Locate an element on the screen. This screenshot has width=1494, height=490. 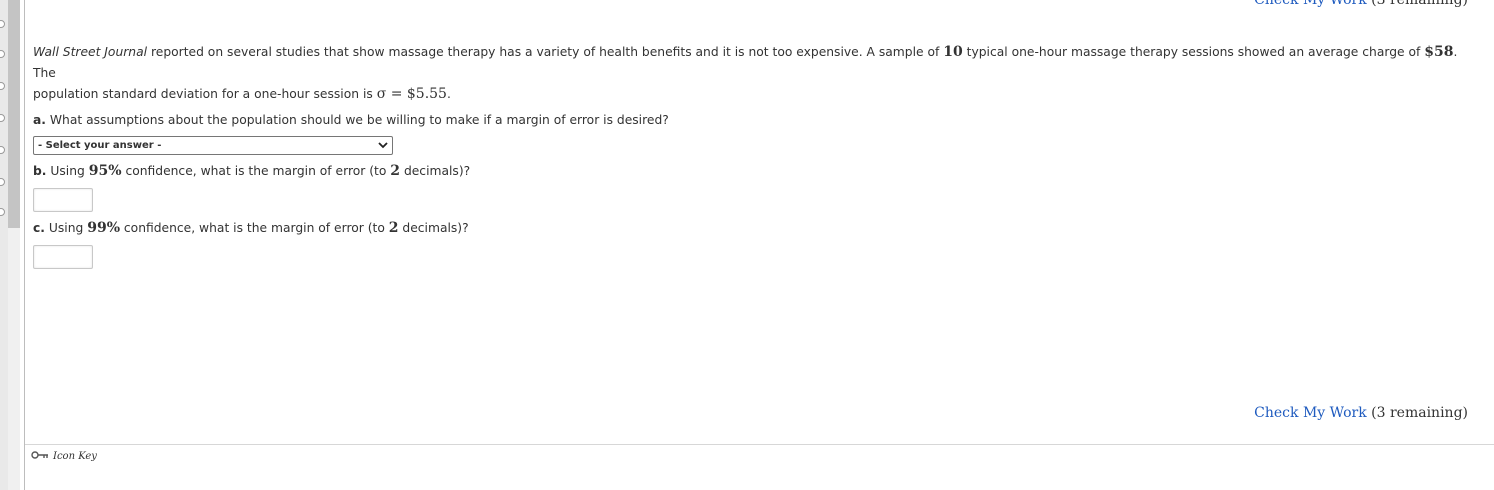
margin-error-95-input is located at coordinates (63, 200).